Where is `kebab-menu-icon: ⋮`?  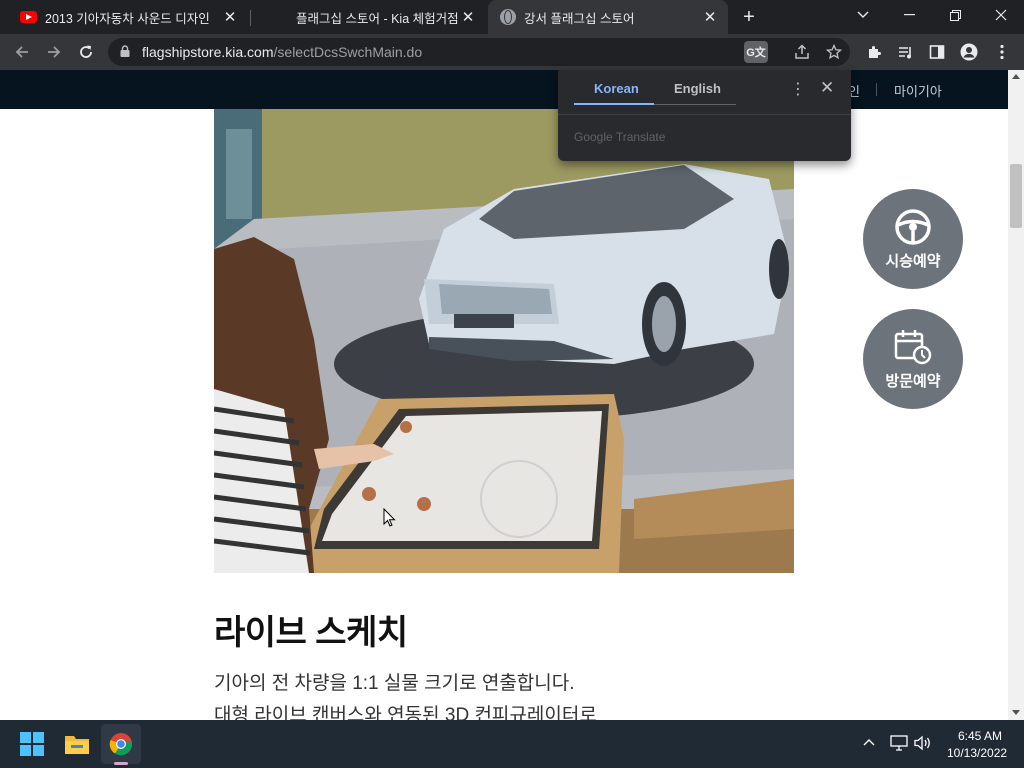 kebab-menu-icon: ⋮ is located at coordinates (798, 89).